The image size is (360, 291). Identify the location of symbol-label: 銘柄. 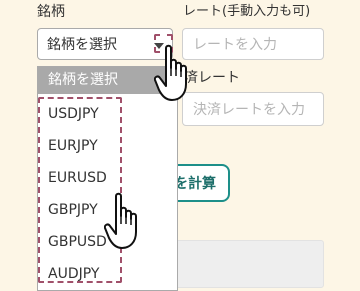
(51, 12).